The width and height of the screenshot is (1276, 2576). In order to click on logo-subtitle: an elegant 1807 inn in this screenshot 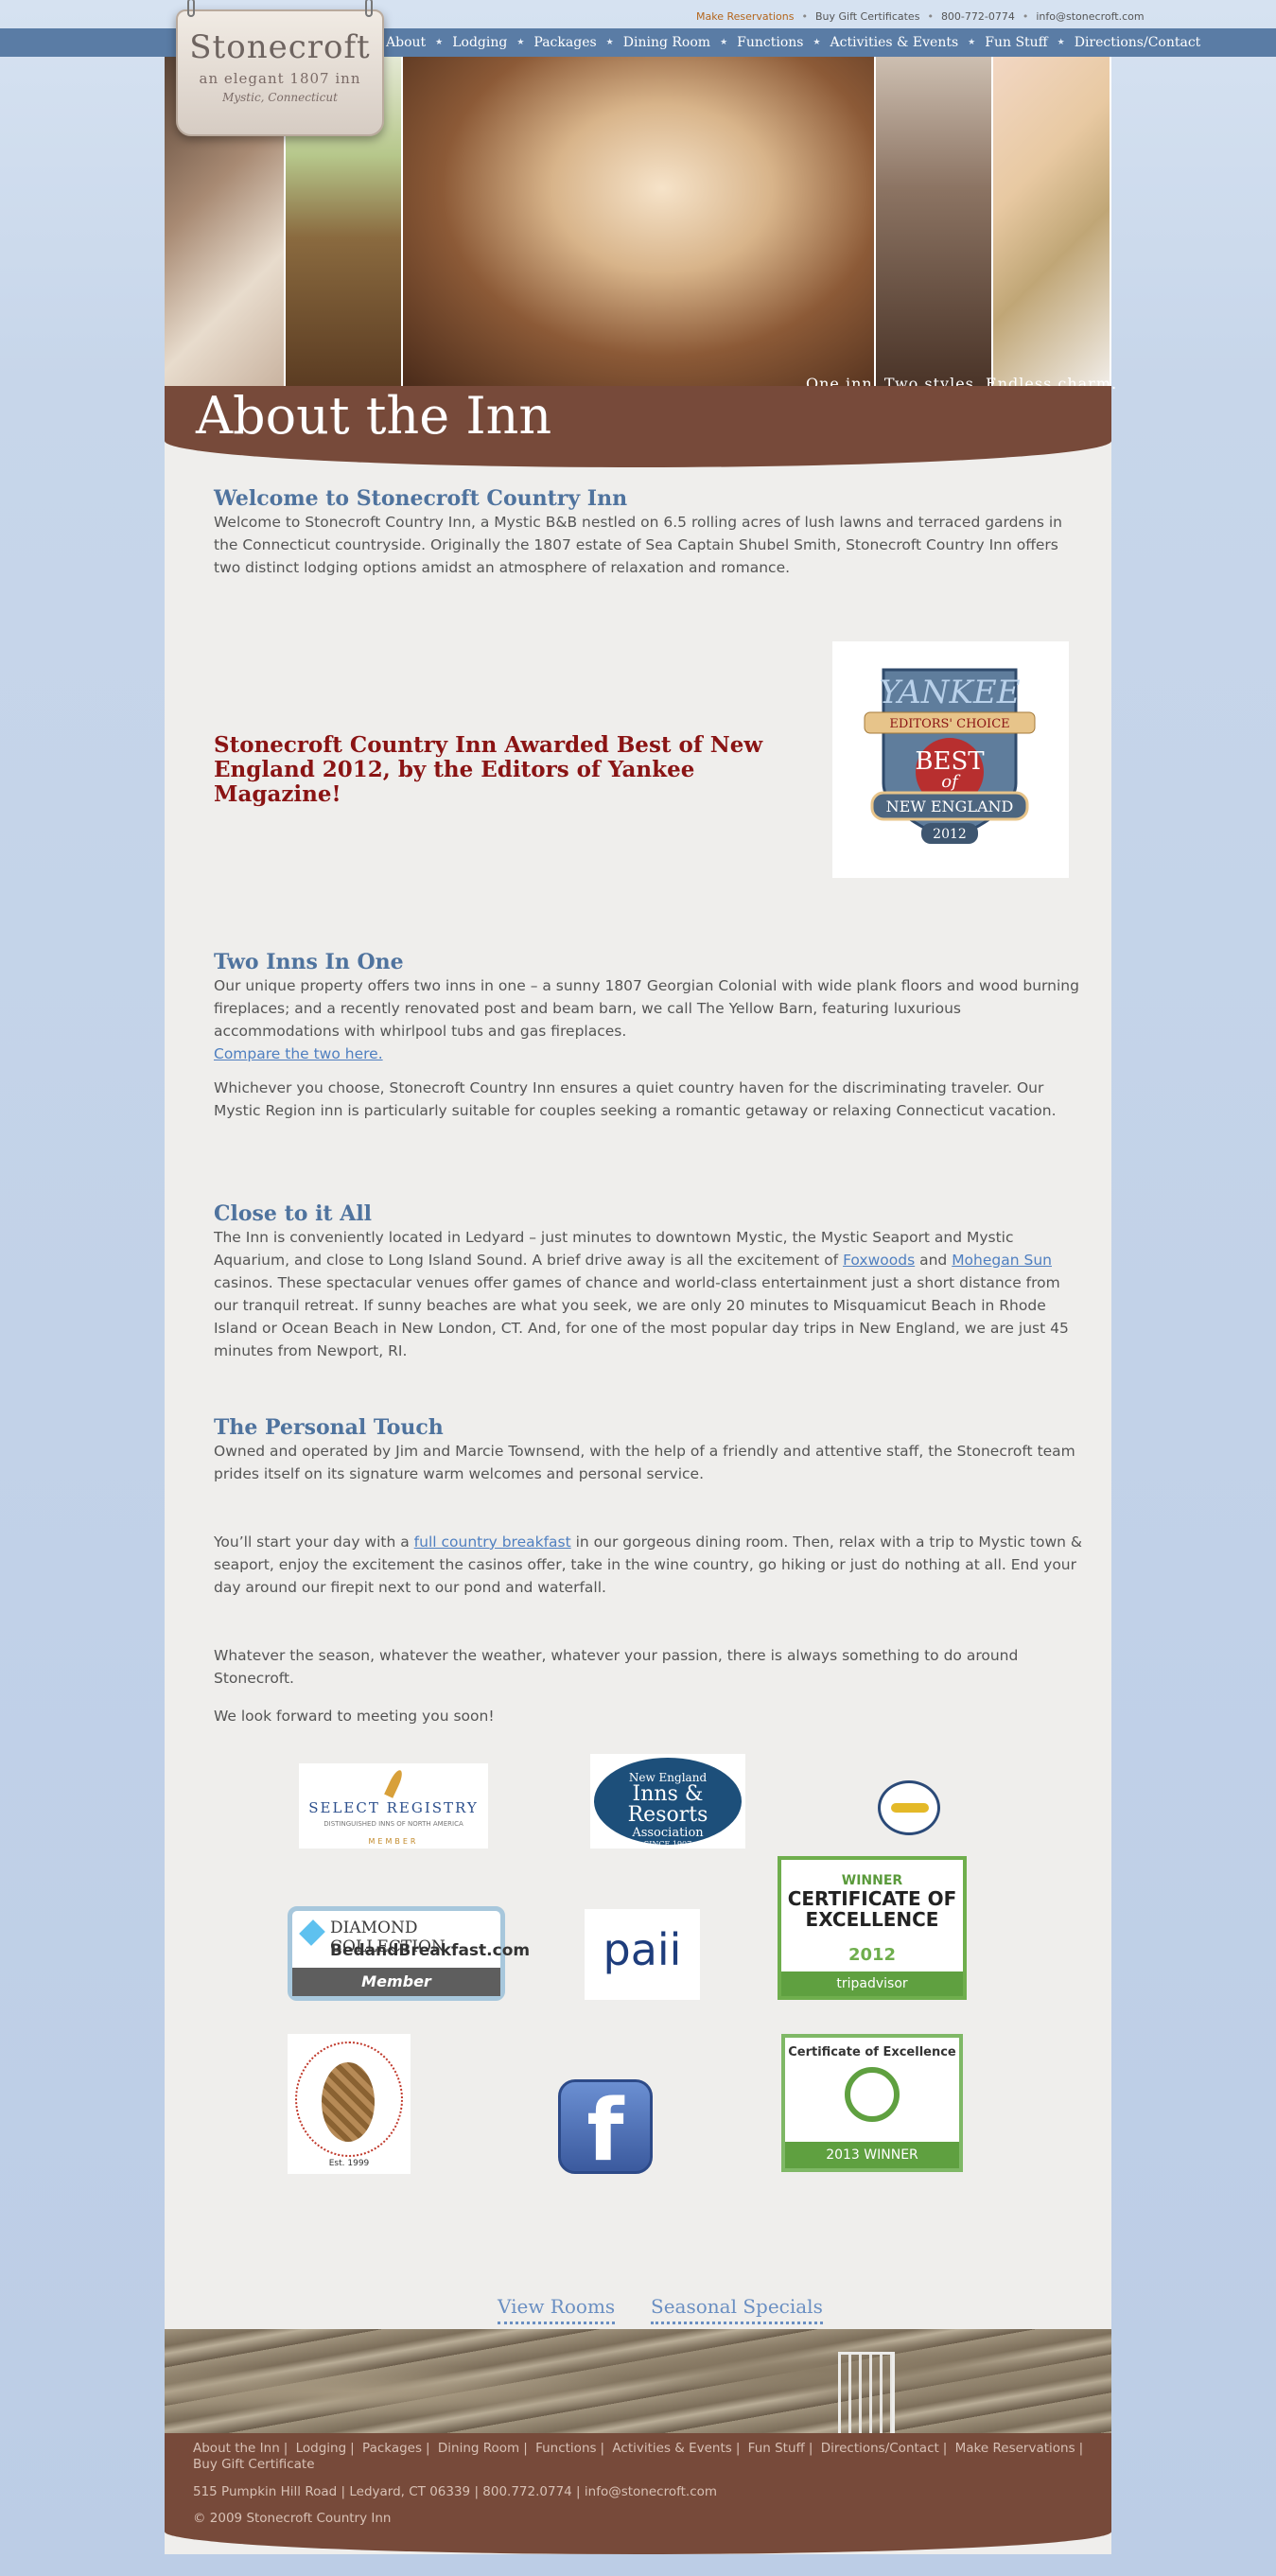, I will do `click(280, 79)`.